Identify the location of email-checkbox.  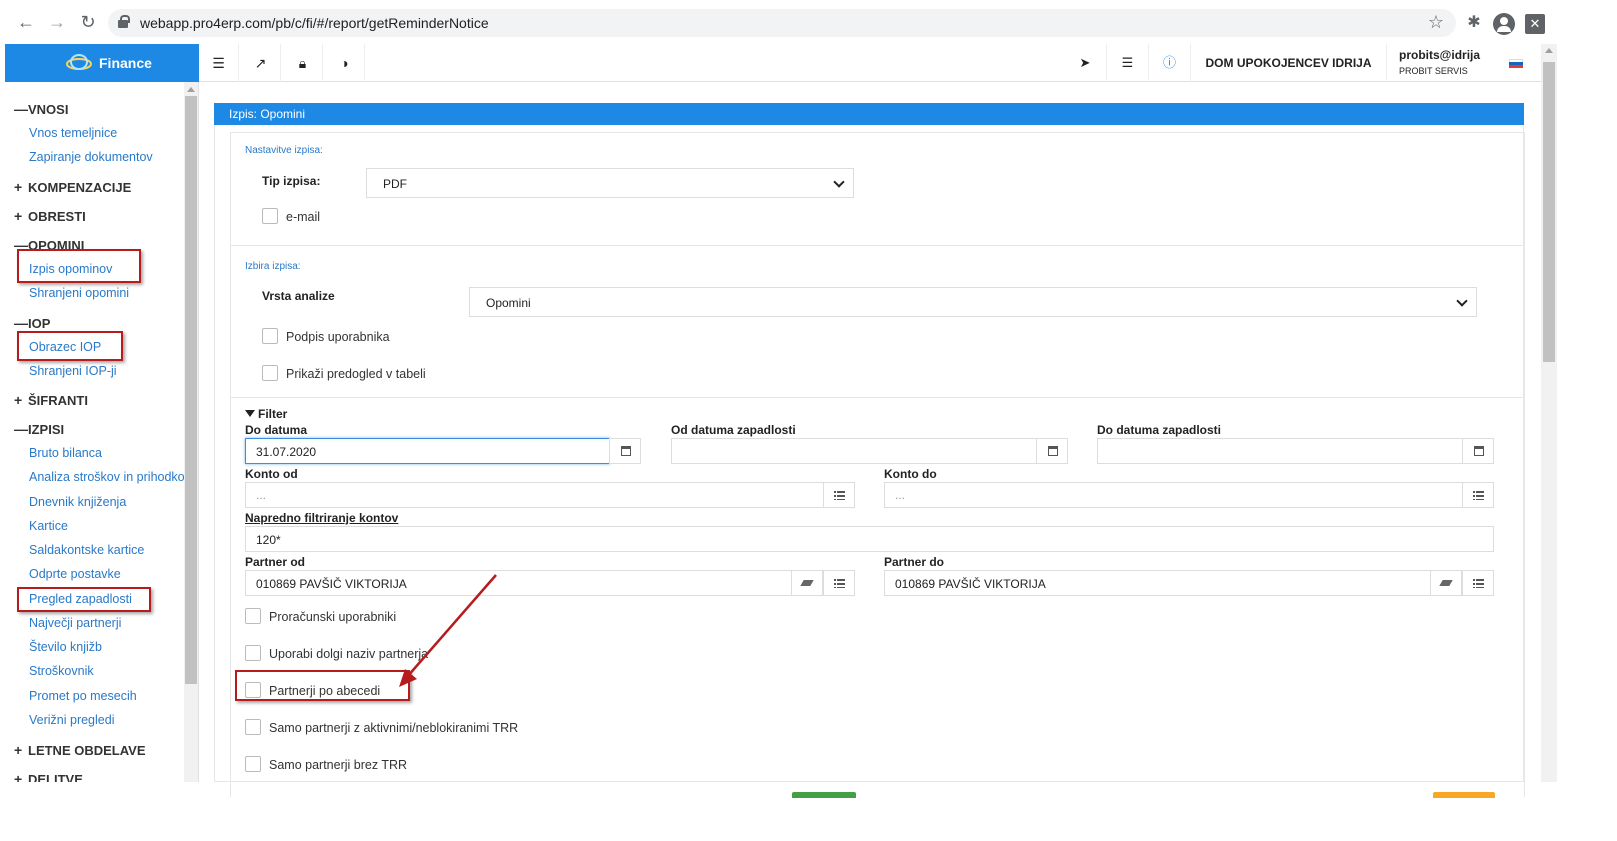
(270, 216).